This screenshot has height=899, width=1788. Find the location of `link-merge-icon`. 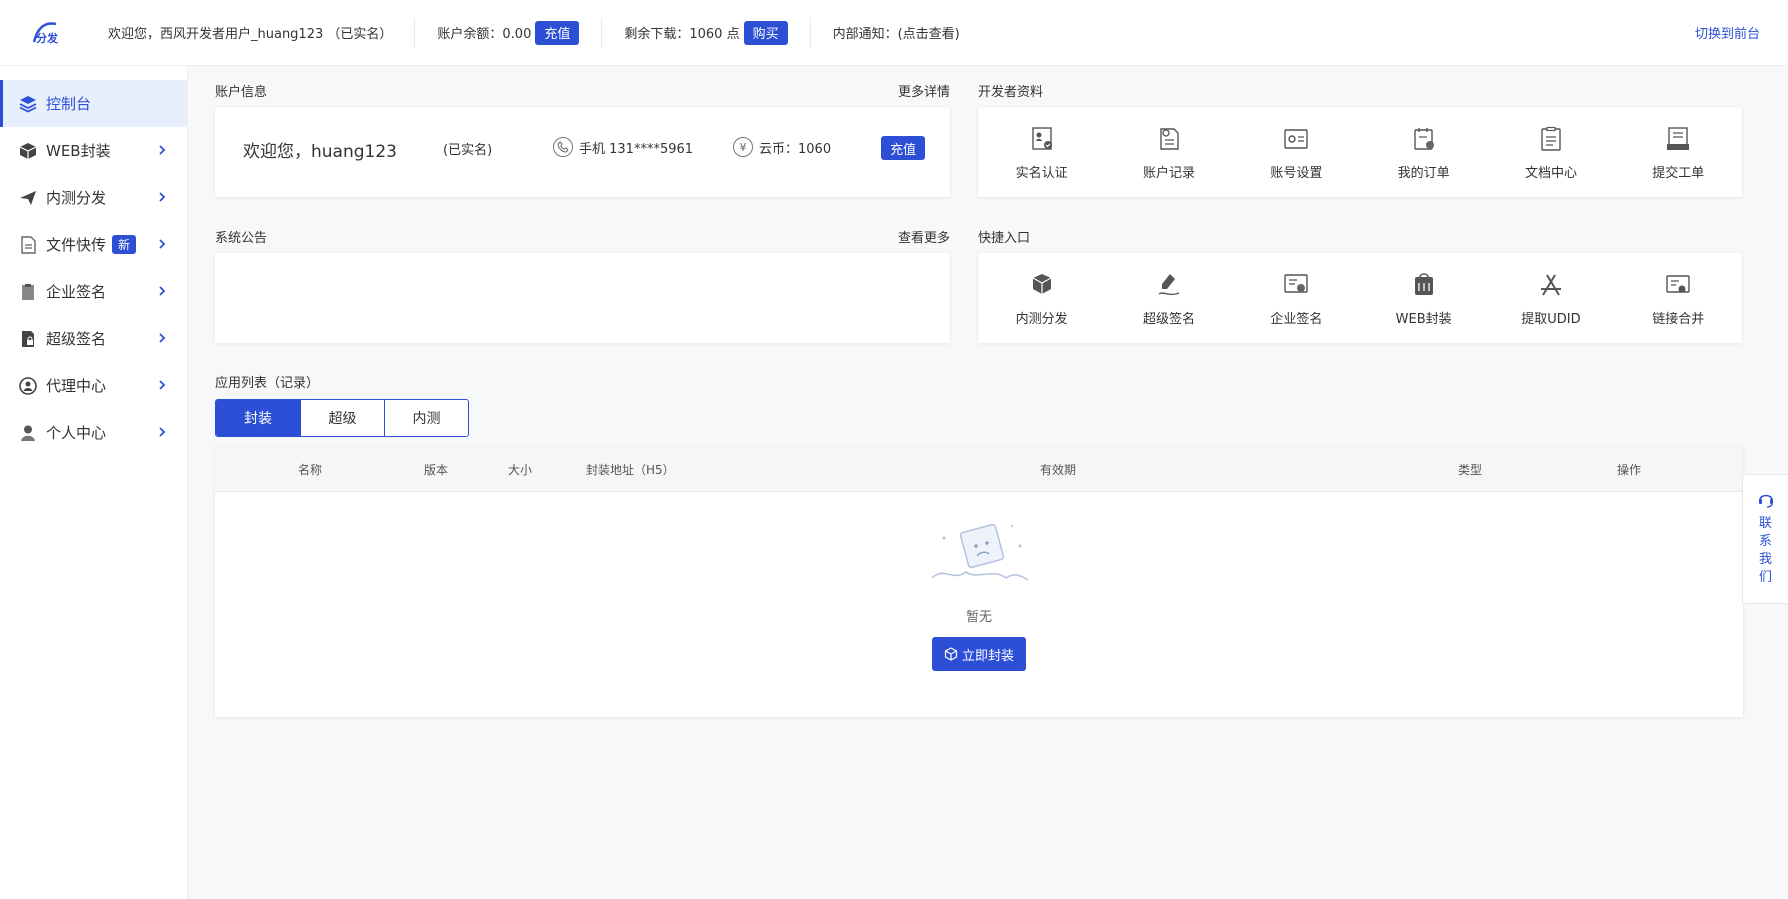

link-merge-icon is located at coordinates (1678, 285).